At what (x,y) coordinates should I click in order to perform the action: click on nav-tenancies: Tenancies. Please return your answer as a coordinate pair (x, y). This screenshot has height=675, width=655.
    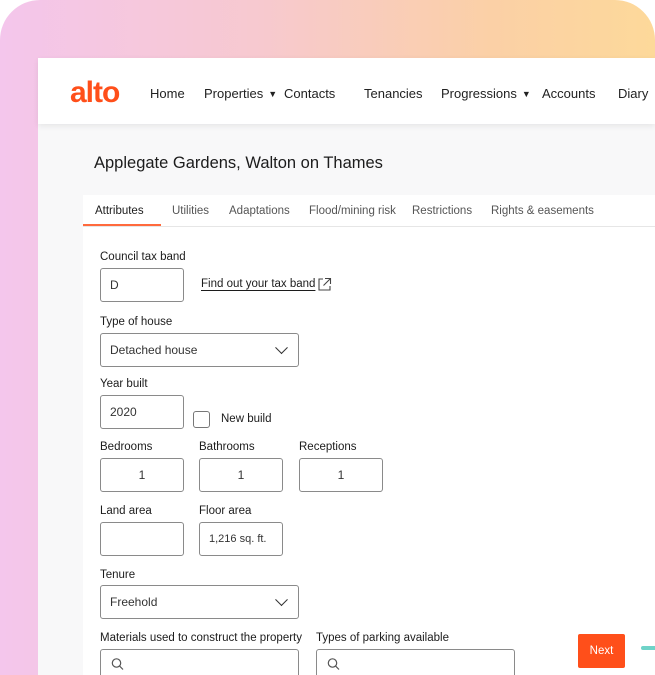
    Looking at the image, I should click on (393, 93).